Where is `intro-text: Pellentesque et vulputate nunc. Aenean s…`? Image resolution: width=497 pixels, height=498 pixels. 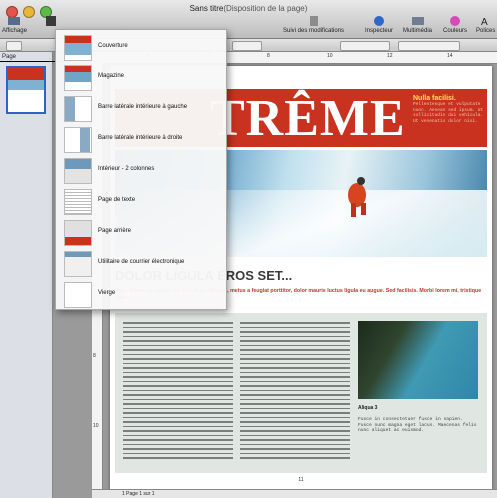 intro-text: Pellentesque et vulputate nunc. Aenean s… is located at coordinates (448, 113).